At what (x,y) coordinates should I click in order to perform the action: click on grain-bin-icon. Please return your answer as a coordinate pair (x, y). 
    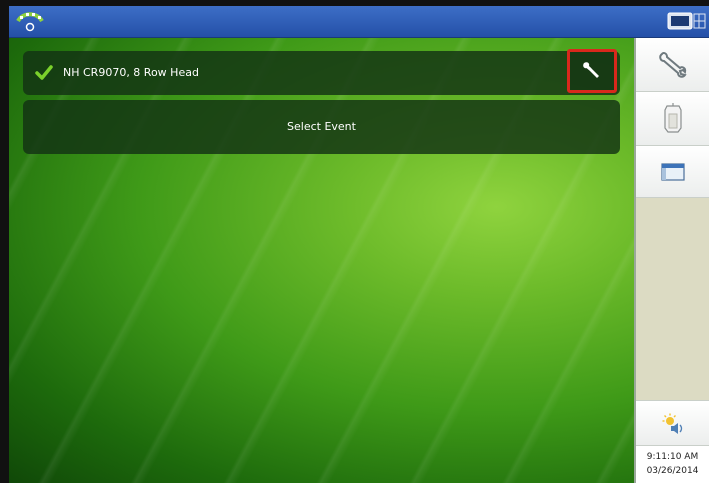
    Looking at the image, I should click on (672, 117).